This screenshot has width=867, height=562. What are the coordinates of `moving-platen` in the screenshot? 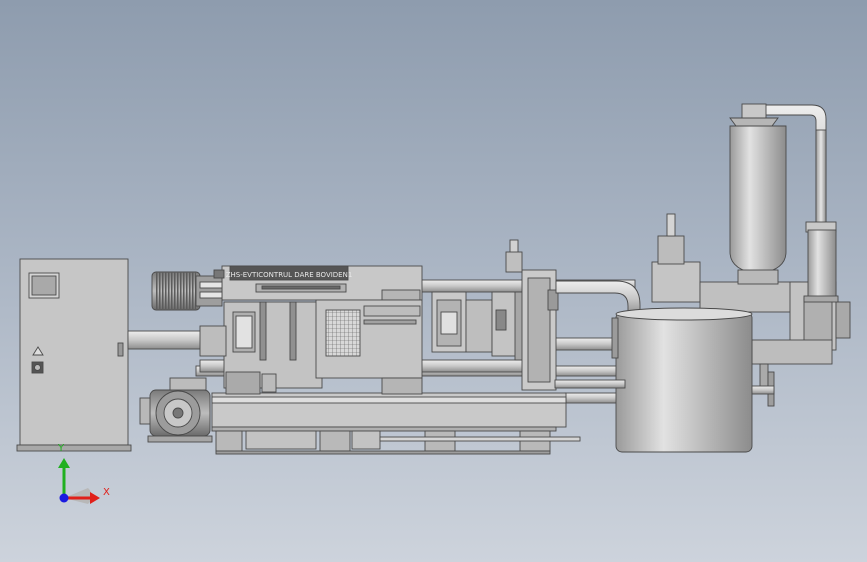 It's located at (369, 347).